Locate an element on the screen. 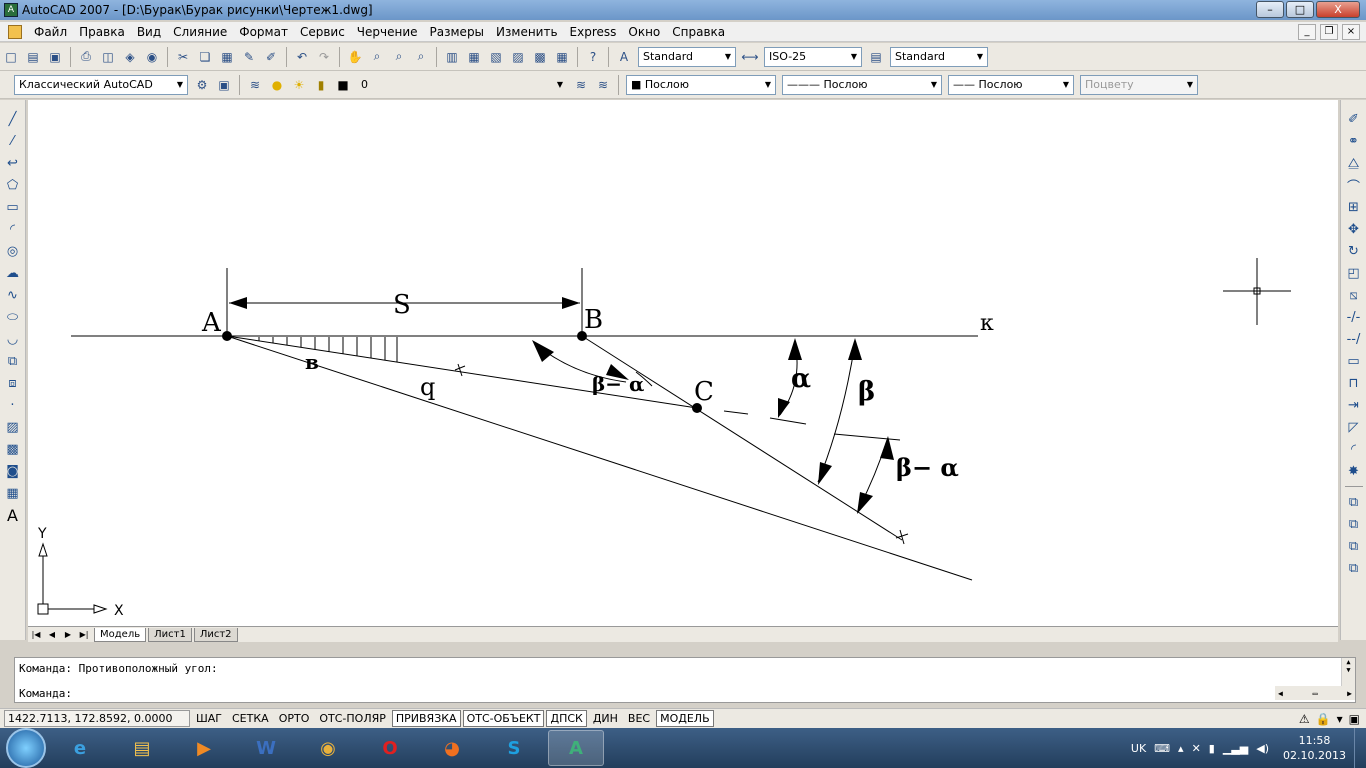 This screenshot has height=768, width=1366. document-icon is located at coordinates (15, 31).